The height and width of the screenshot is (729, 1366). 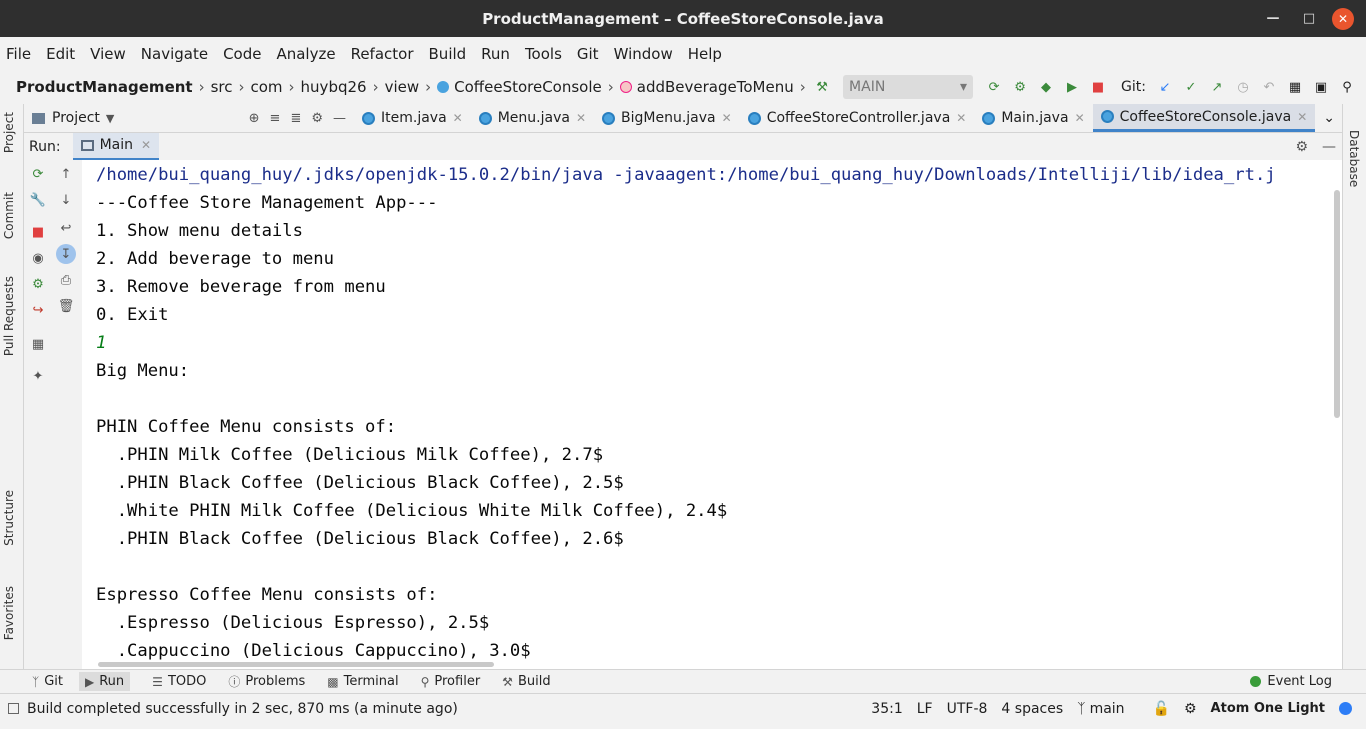 What do you see at coordinates (1269, 87) in the screenshot?
I see `rollback-icon: ↶` at bounding box center [1269, 87].